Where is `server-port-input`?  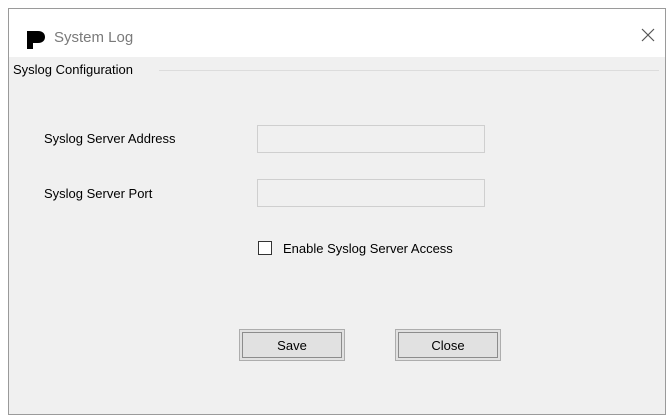 server-port-input is located at coordinates (371, 193).